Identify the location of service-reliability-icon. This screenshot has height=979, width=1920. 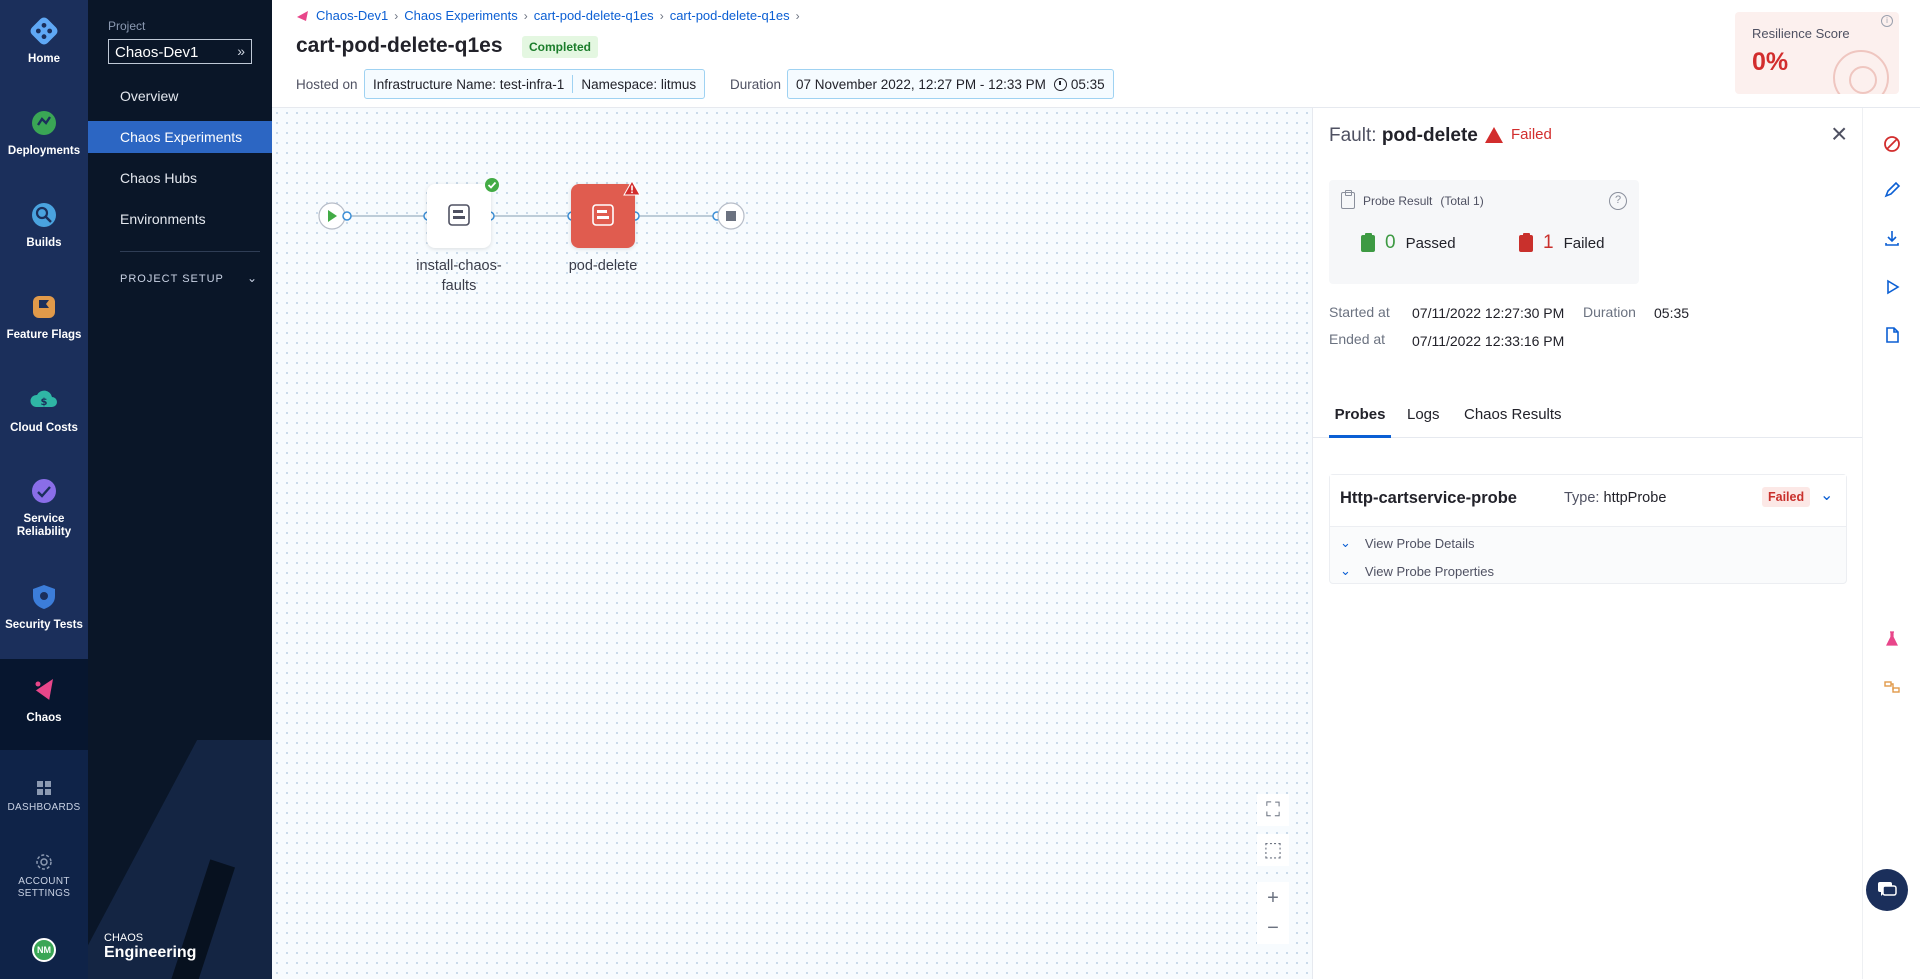
(44, 491).